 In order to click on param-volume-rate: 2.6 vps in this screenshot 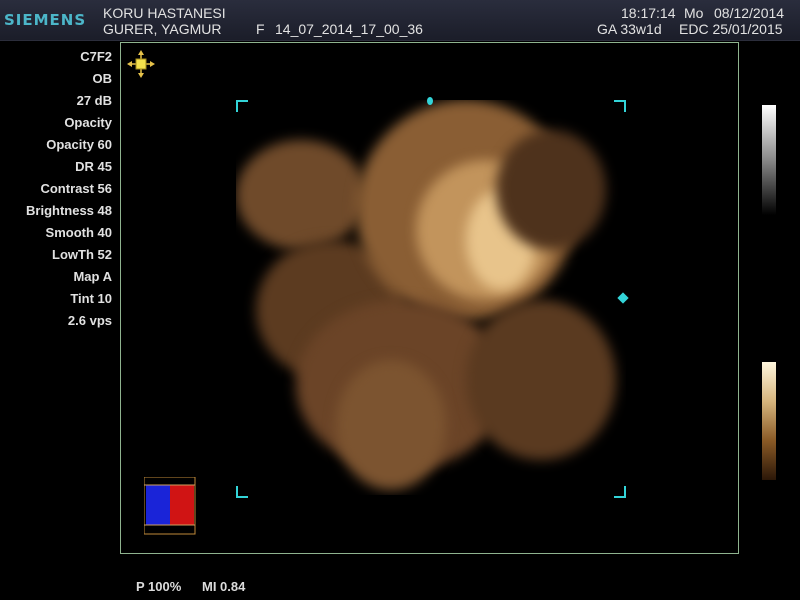, I will do `click(89, 320)`.